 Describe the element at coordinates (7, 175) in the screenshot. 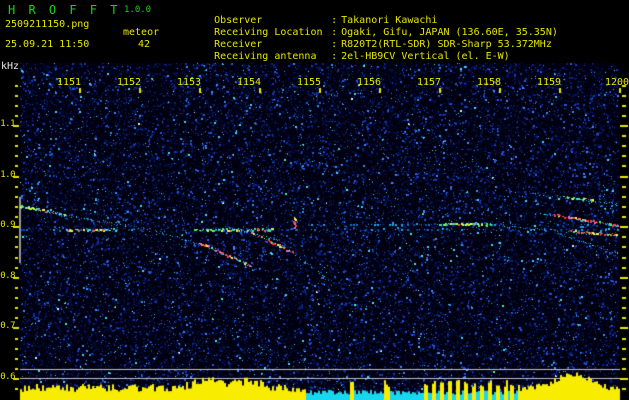

I see `freq-tick-label: 1.0` at that location.